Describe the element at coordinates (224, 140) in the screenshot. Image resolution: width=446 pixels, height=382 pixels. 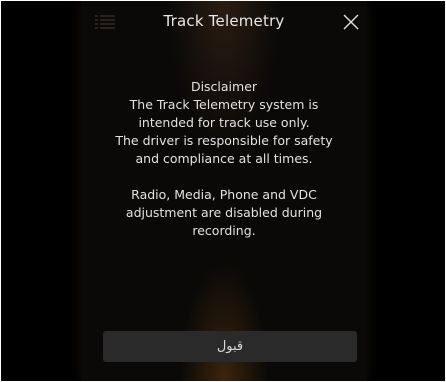
I see `disclaimer-line: The driver is responsible for safety` at that location.